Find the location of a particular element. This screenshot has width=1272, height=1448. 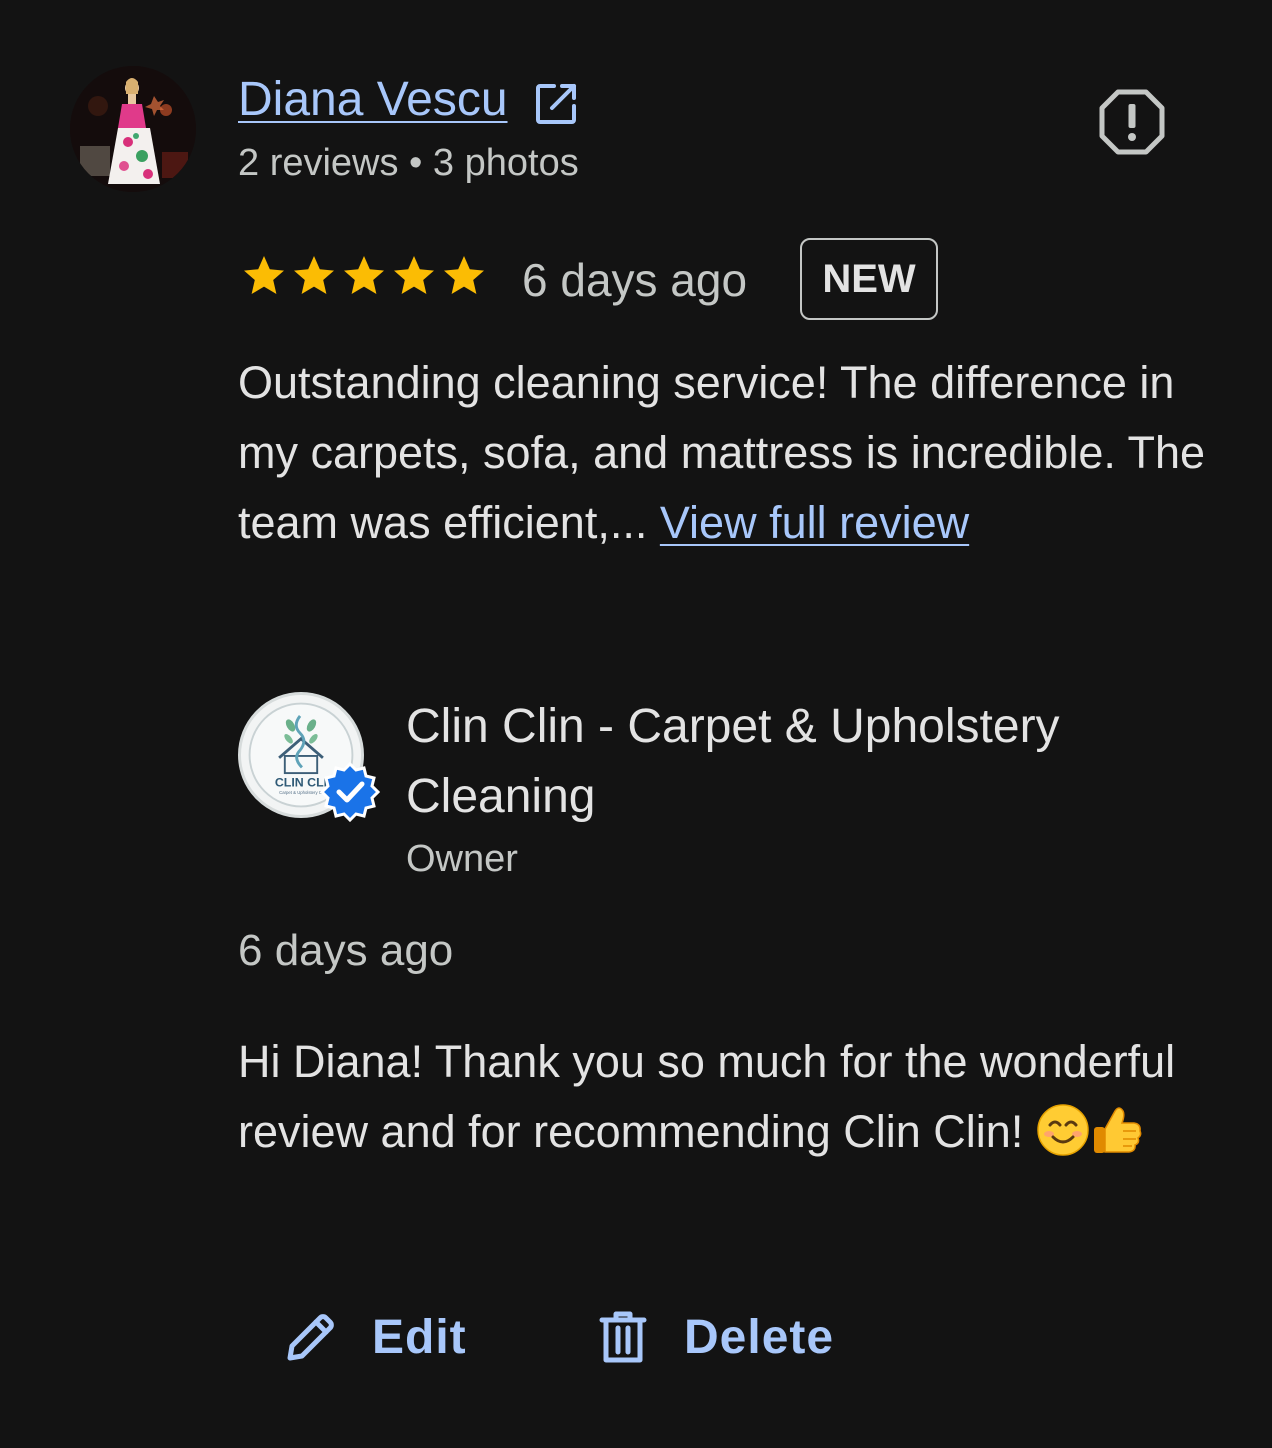

trash-icon is located at coordinates (623, 1337).